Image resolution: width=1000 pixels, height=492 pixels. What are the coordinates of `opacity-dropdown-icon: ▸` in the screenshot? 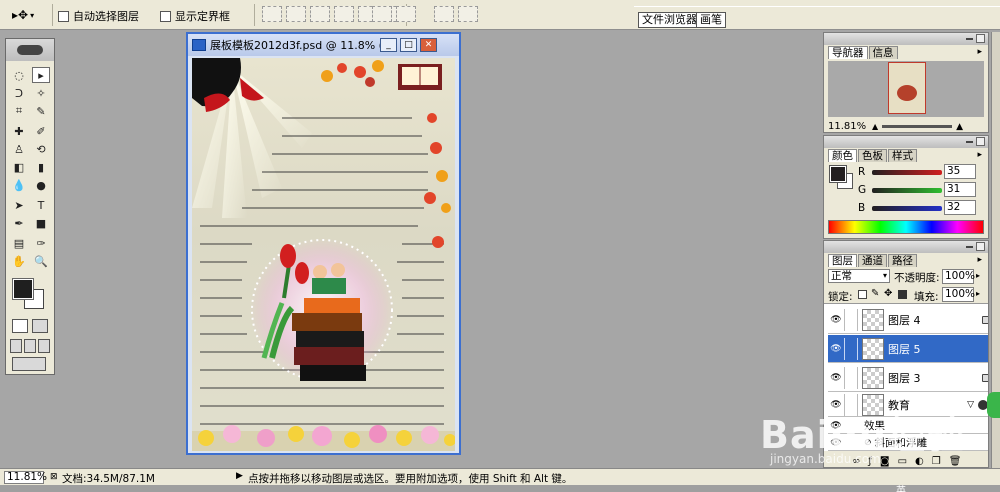 It's located at (978, 275).